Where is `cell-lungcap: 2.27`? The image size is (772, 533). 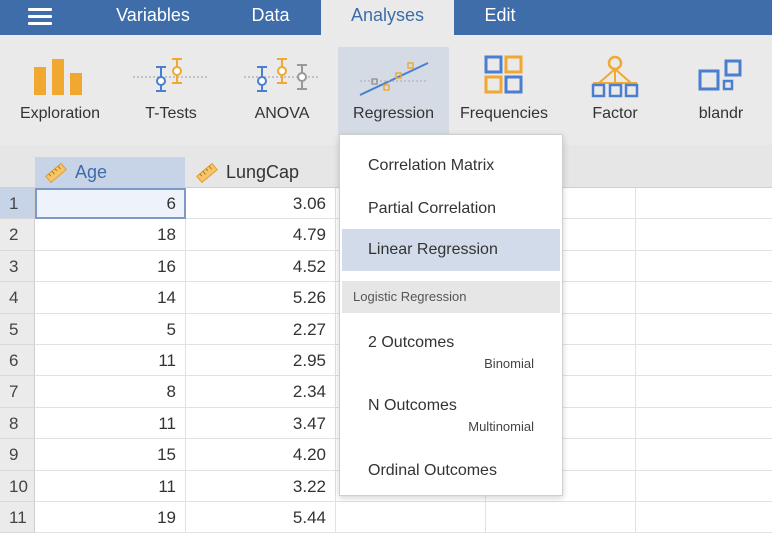 cell-lungcap: 2.27 is located at coordinates (261, 329).